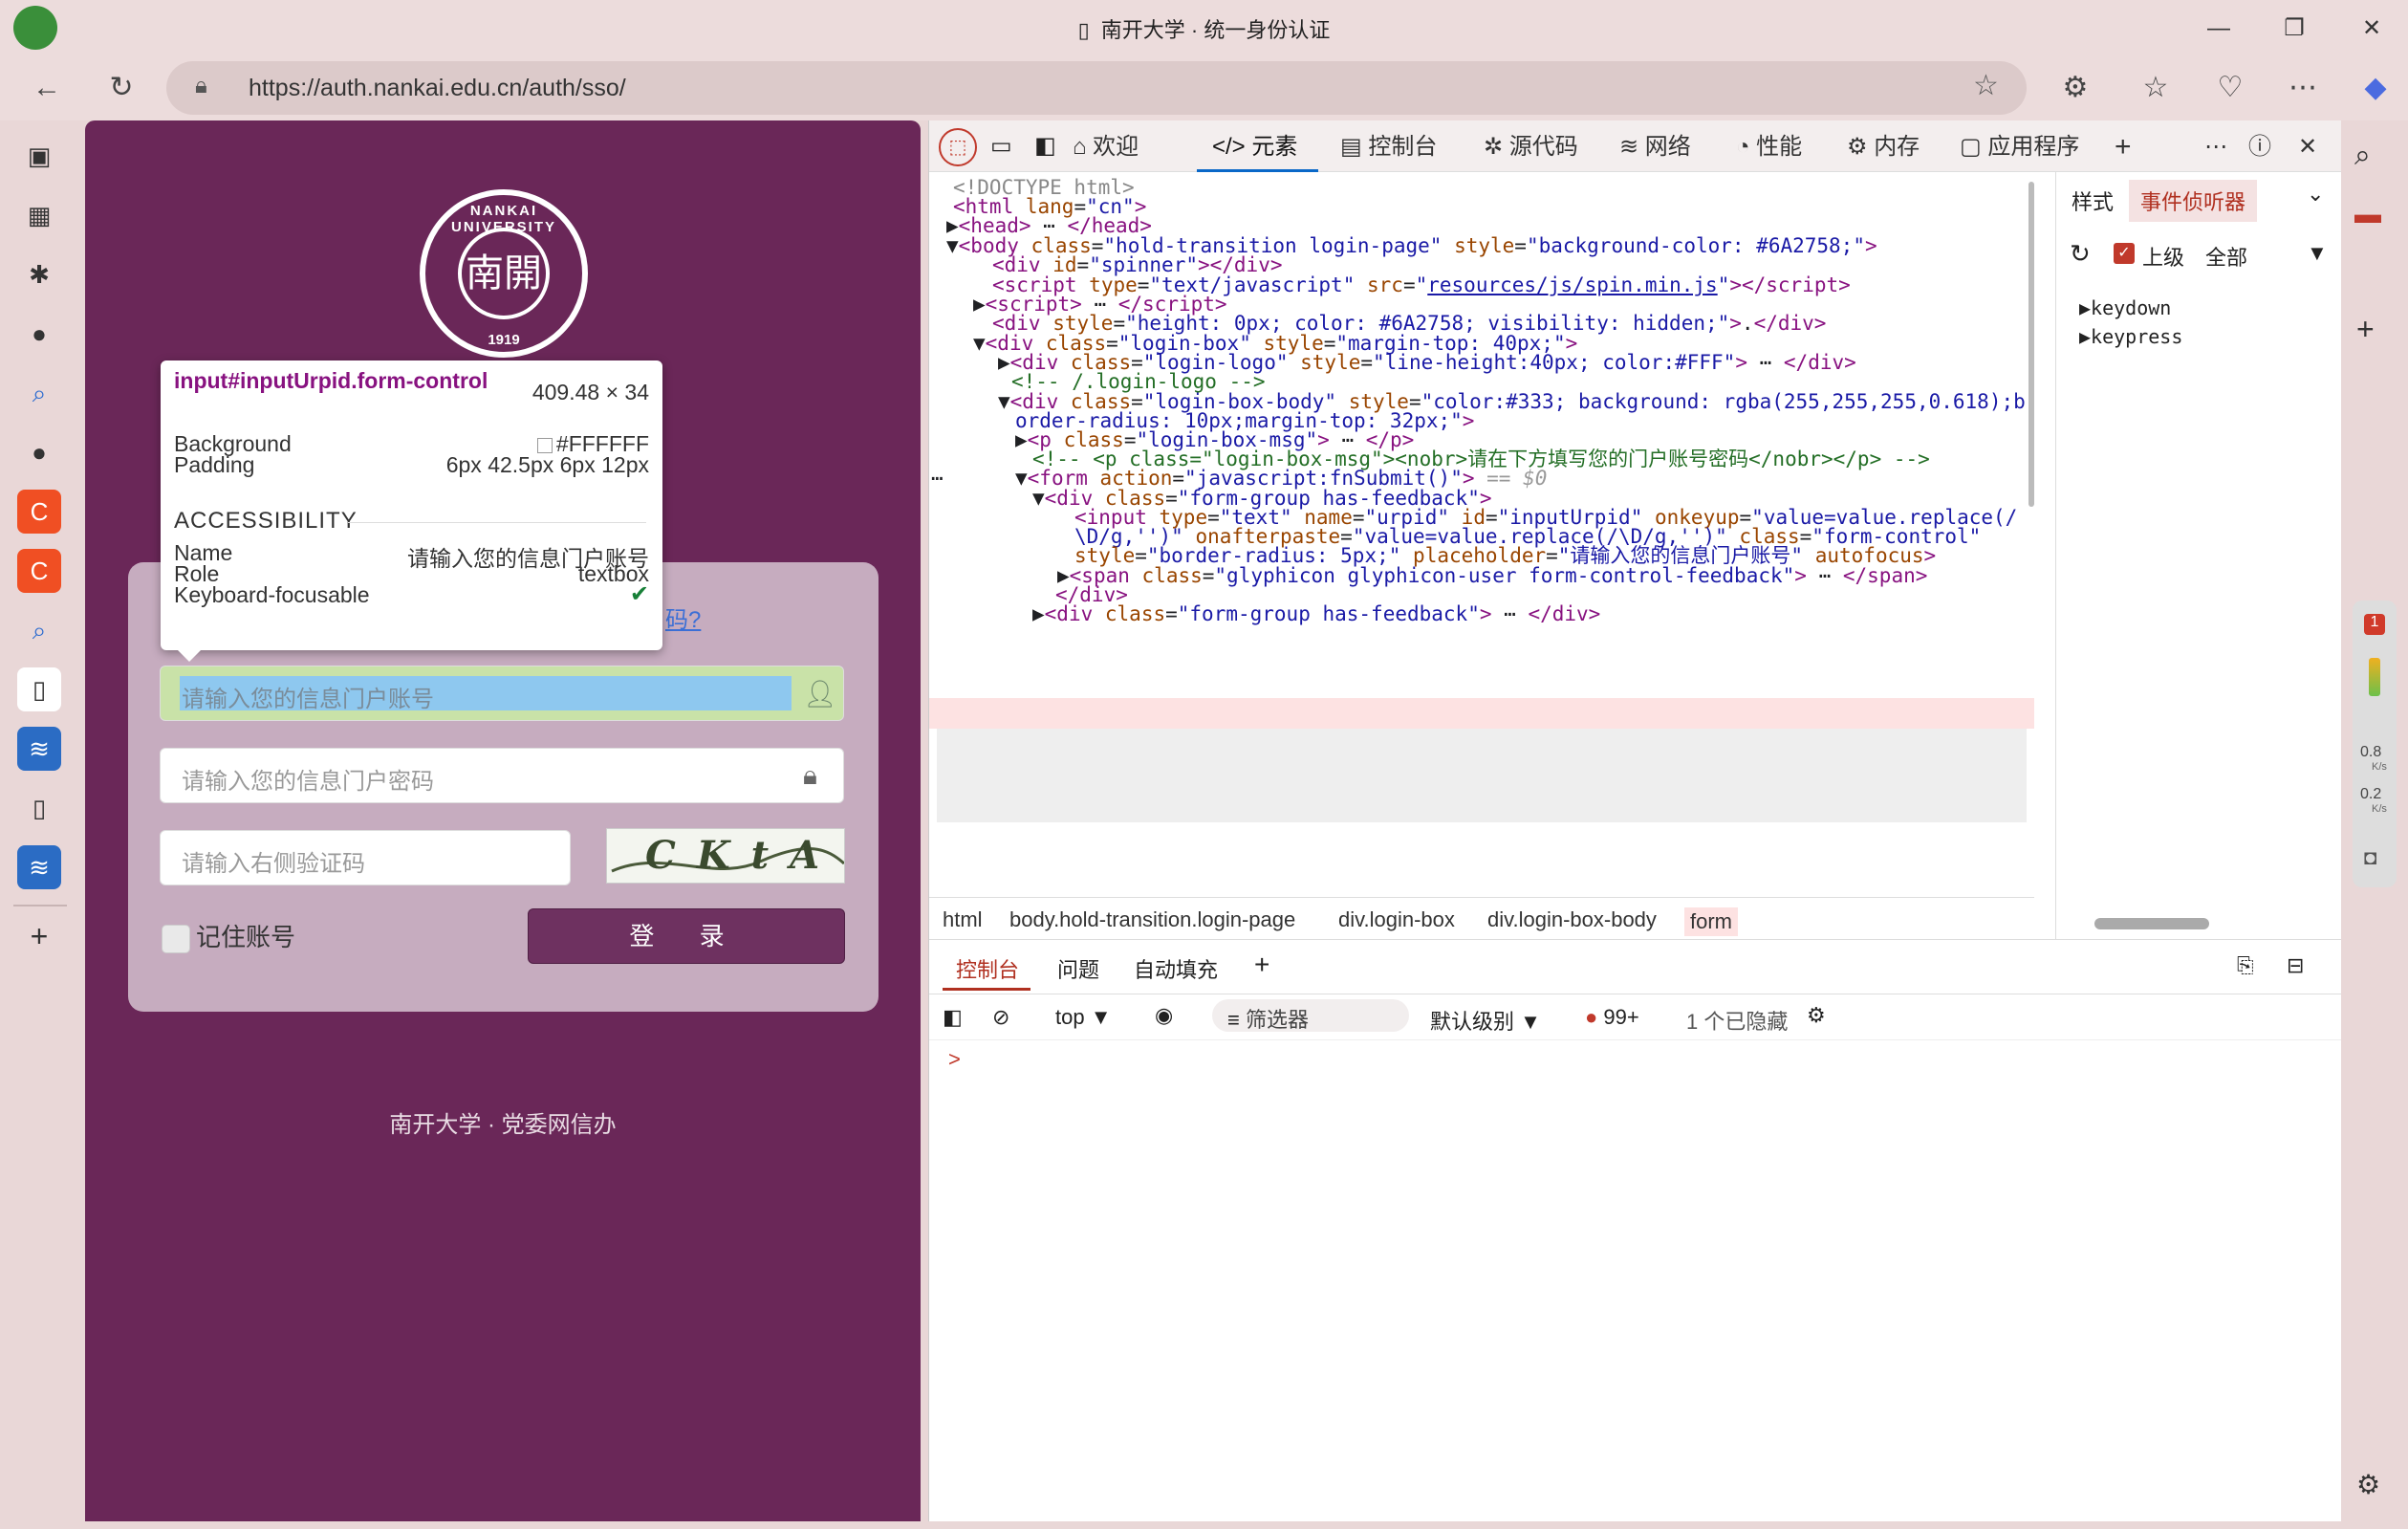 Image resolution: width=2408 pixels, height=1529 pixels. Describe the element at coordinates (1164, 1015) in the screenshot. I see `eye-icon: ◉` at that location.